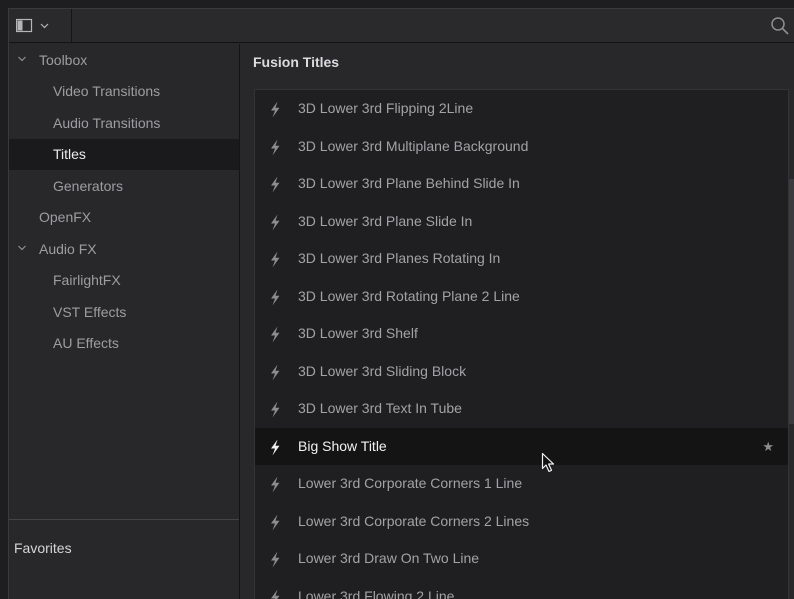  I want to click on list-item-label: 3D Lower 3rd Flipping 2Line, so click(386, 108).